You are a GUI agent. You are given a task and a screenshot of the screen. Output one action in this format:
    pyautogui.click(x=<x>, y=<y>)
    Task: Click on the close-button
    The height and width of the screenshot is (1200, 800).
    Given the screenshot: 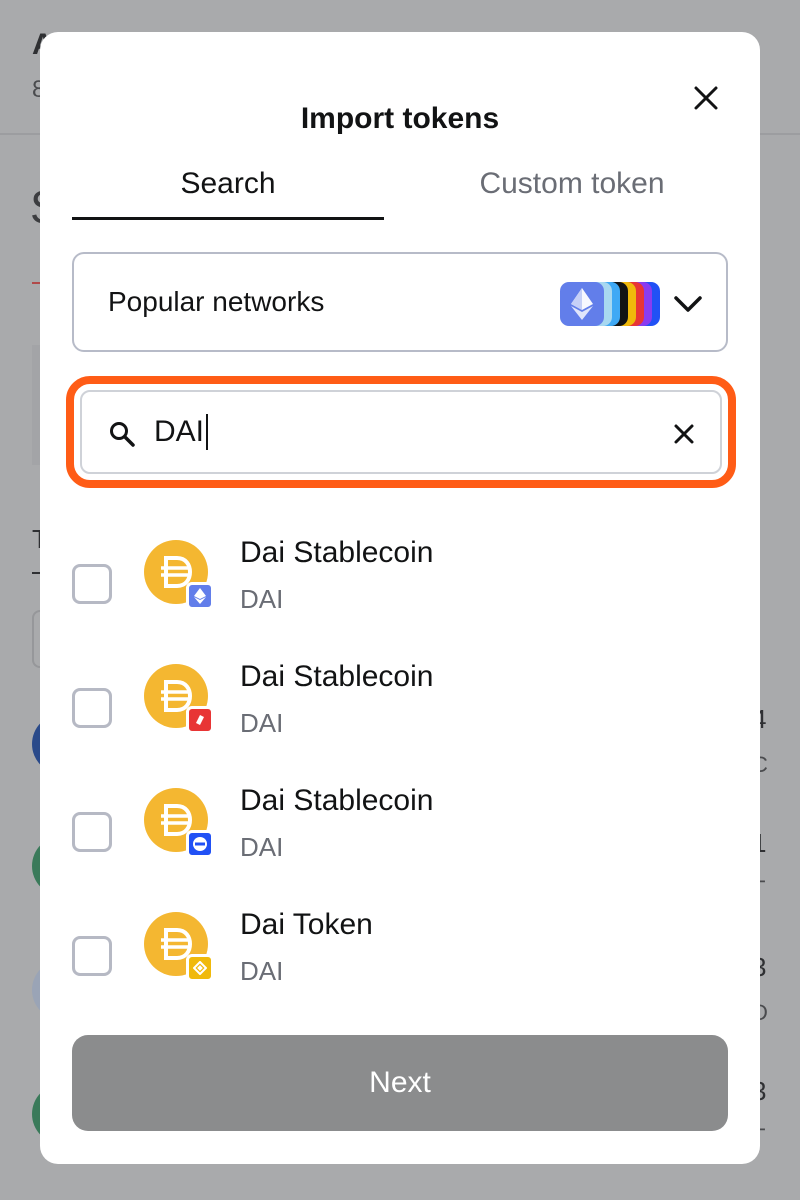 What is the action you would take?
    pyautogui.click(x=706, y=98)
    